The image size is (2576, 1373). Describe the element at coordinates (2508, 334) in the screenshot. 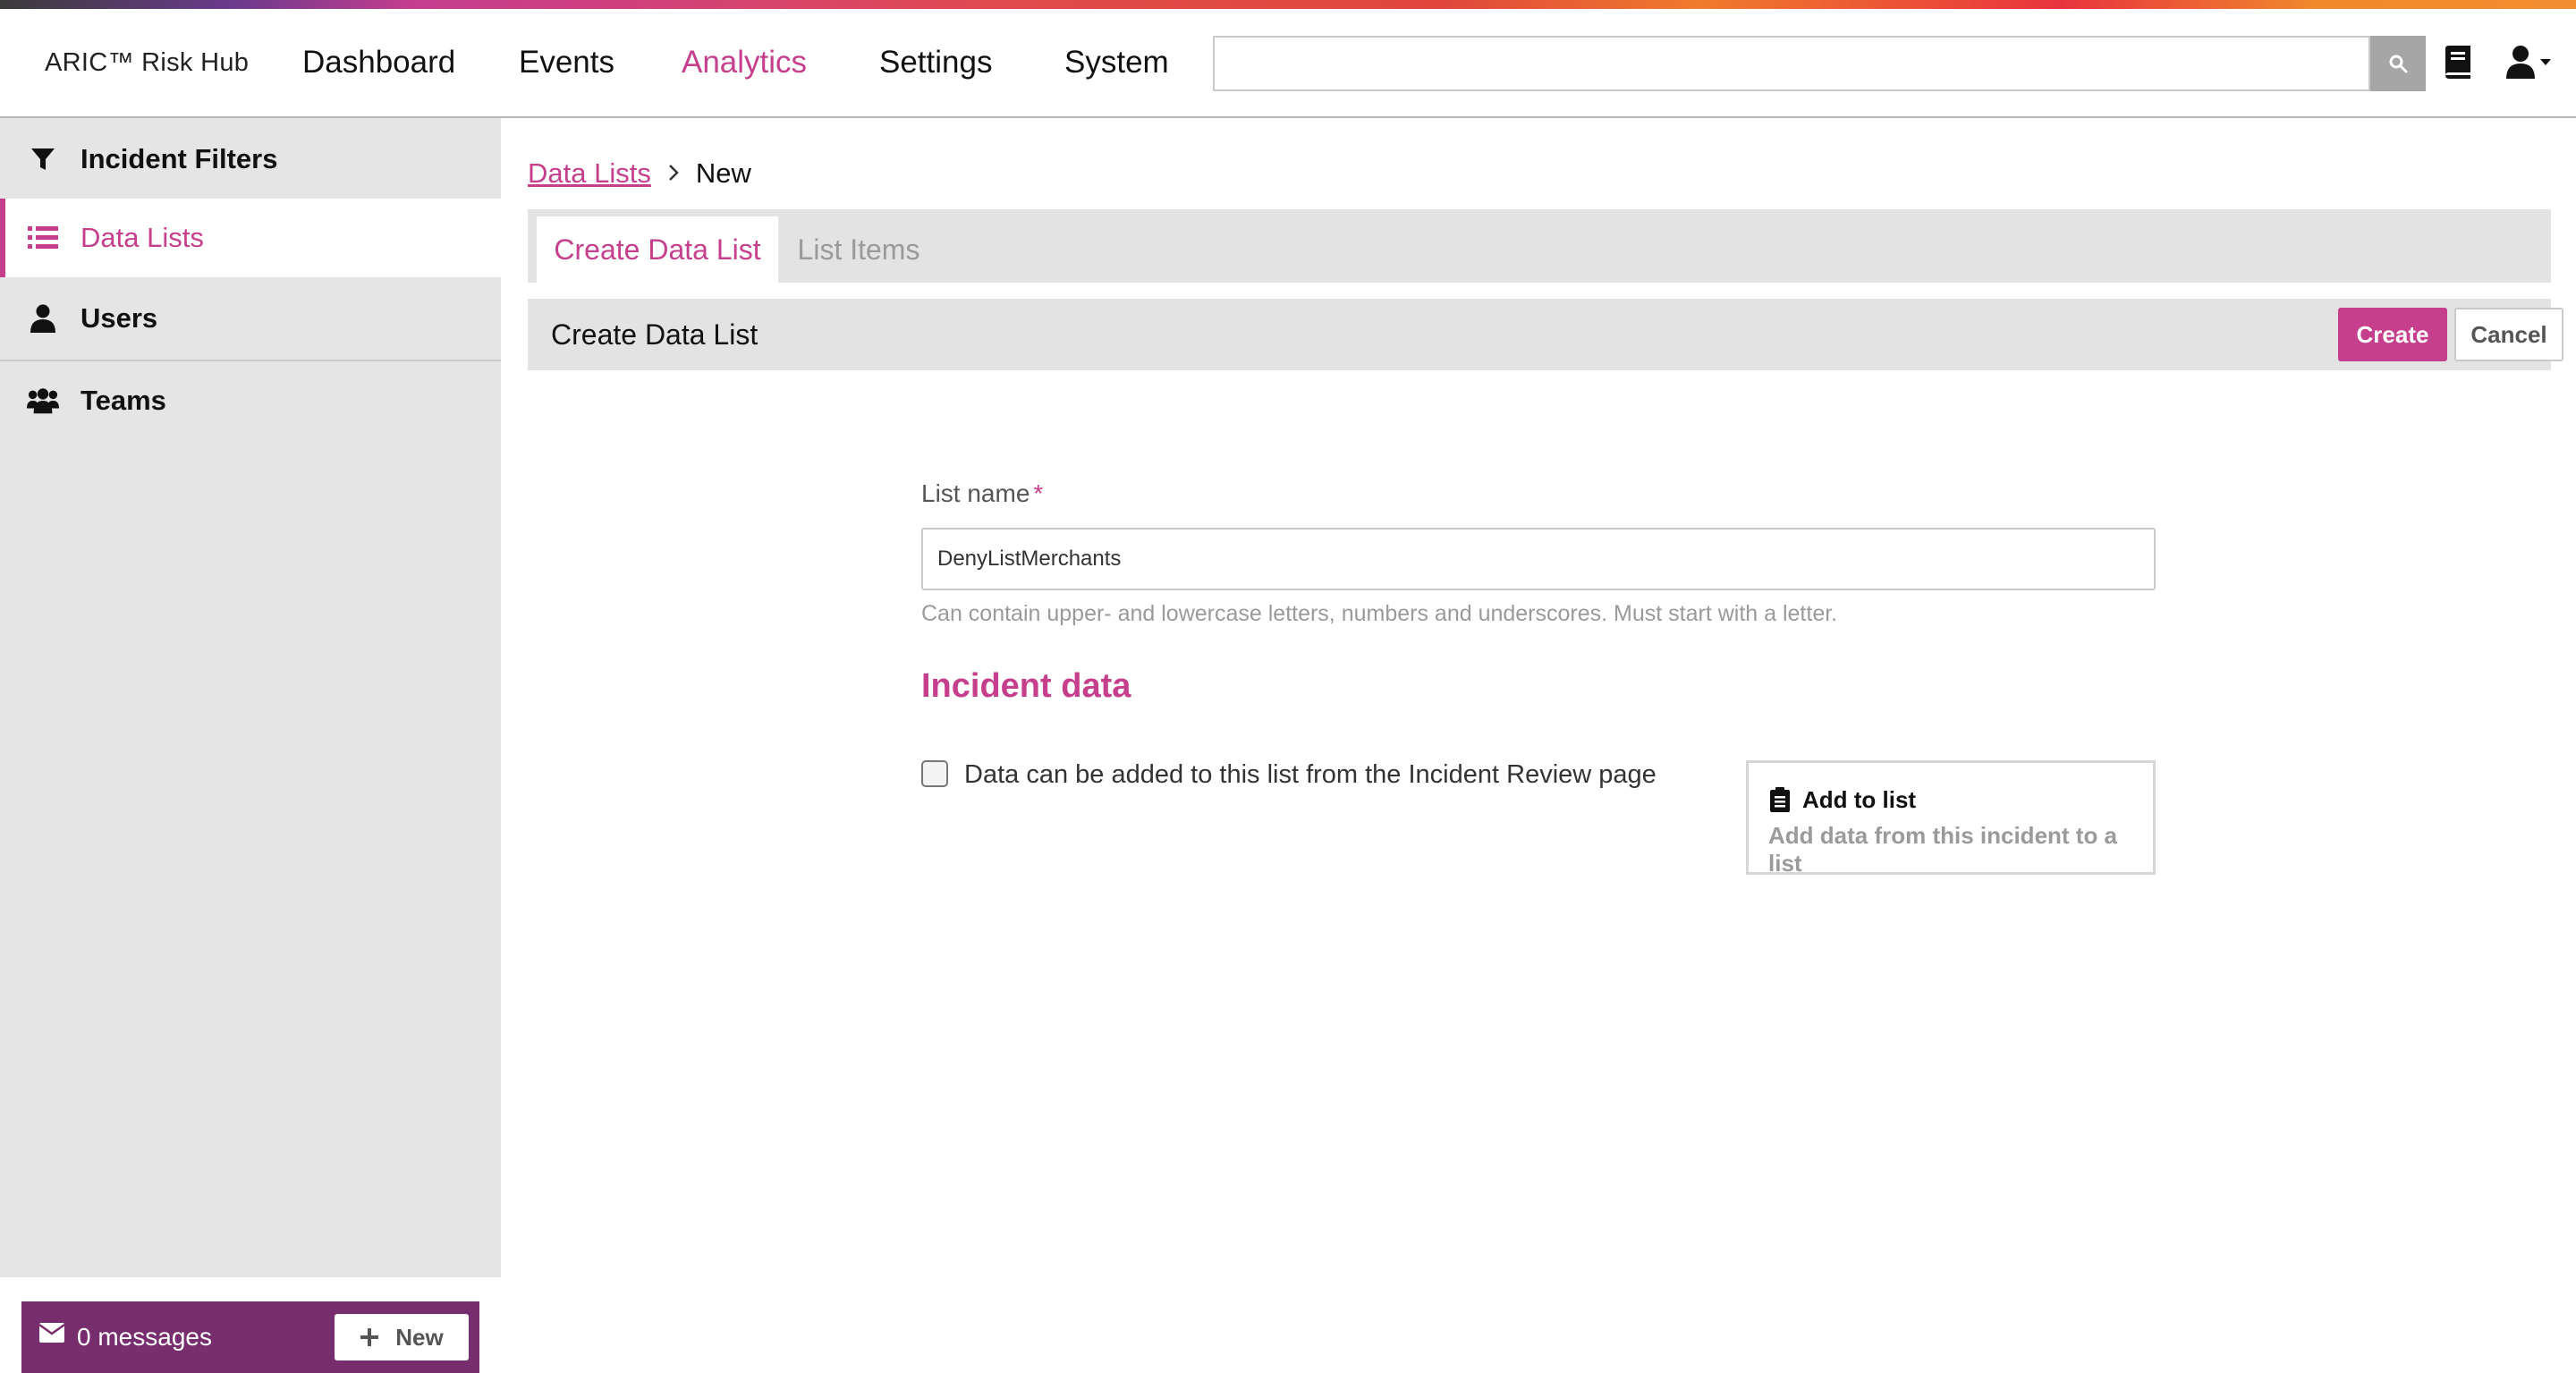

I see `cancel-button: Cancel` at that location.